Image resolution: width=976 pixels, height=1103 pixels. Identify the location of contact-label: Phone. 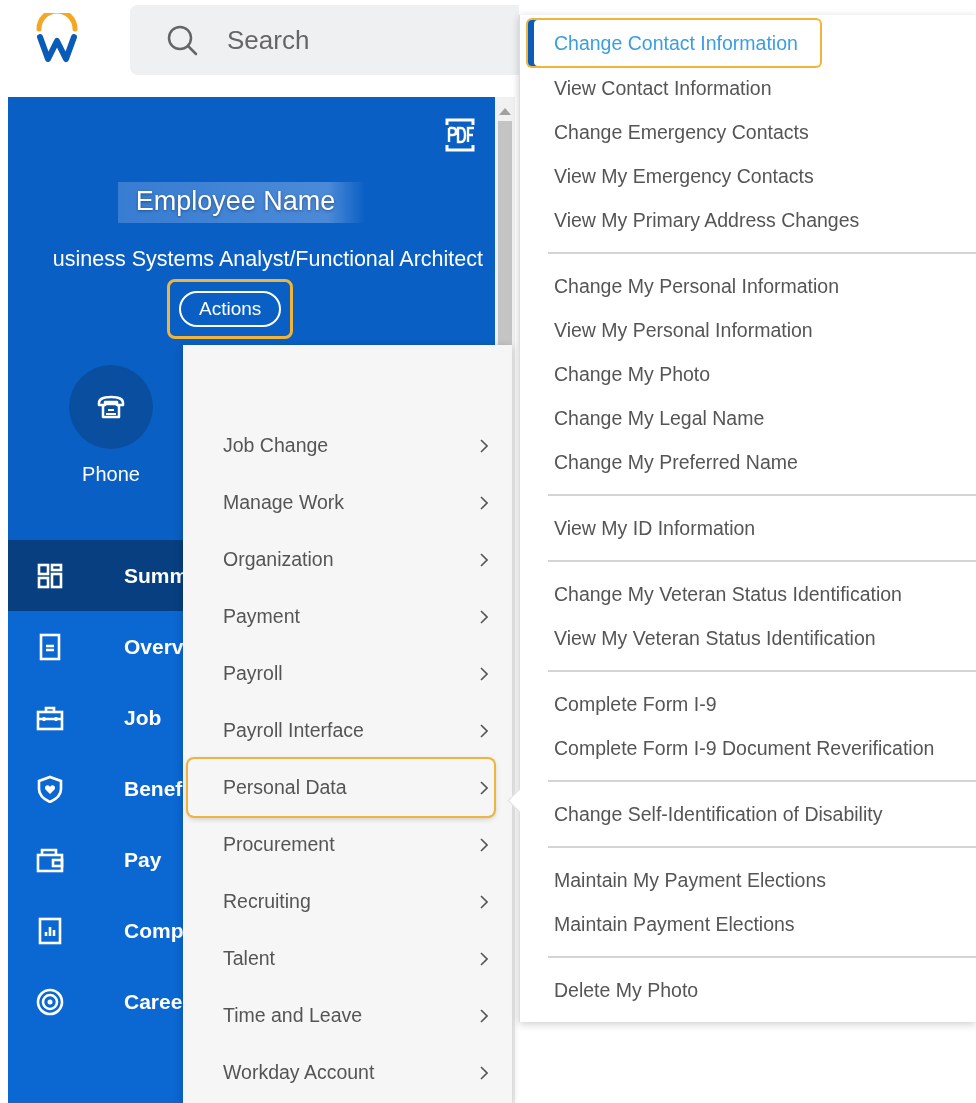
(111, 474).